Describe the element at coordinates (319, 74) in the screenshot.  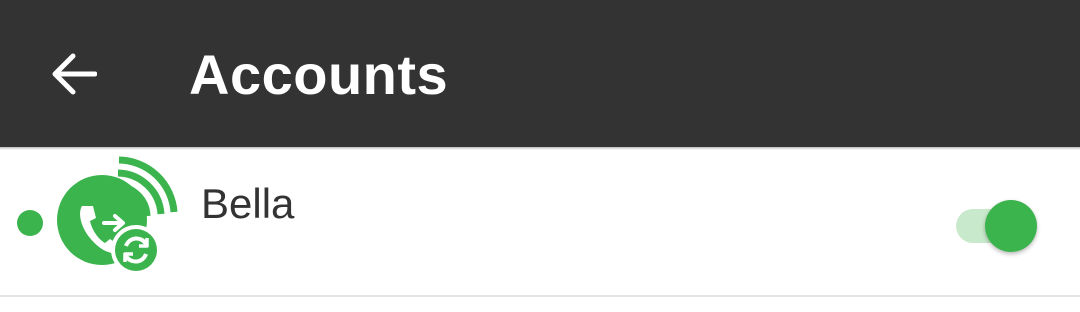
I see `page-title: Accounts` at that location.